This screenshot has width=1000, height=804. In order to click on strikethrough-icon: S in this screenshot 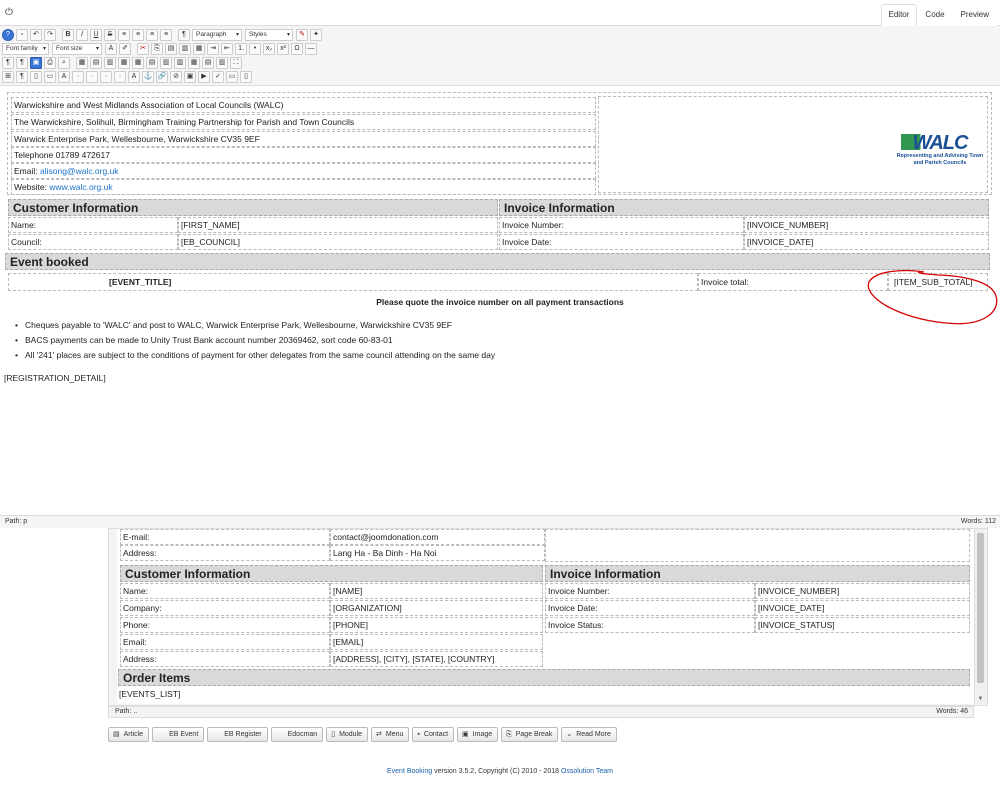, I will do `click(110, 35)`.